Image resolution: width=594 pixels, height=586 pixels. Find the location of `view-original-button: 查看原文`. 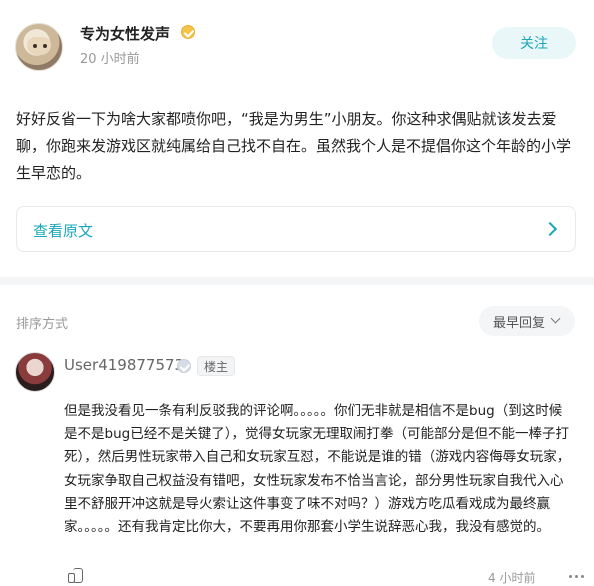

view-original-button: 查看原文 is located at coordinates (296, 229).